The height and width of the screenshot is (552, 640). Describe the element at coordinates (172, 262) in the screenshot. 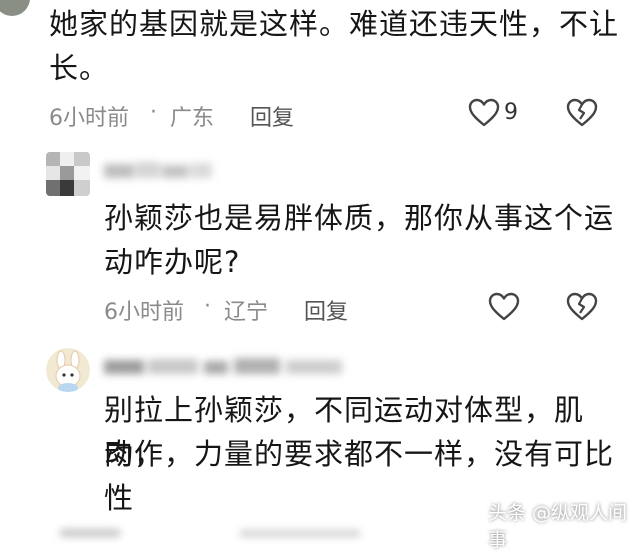

I see `comment-2-text-line2: 动咋办呢?` at that location.